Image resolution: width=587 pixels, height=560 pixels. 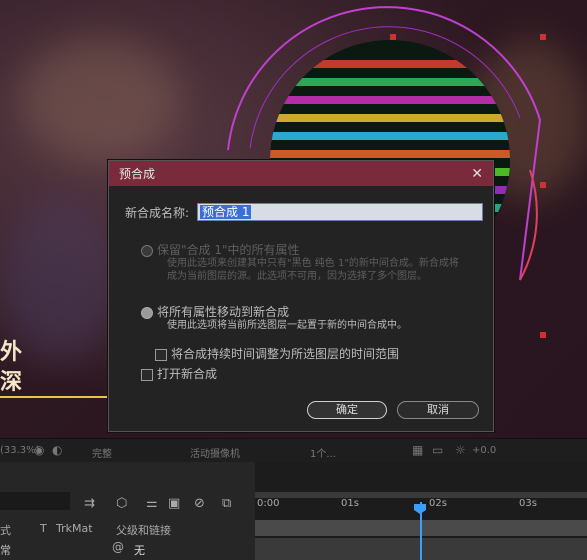 What do you see at coordinates (477, 174) in the screenshot?
I see `close-icon: ✕` at bounding box center [477, 174].